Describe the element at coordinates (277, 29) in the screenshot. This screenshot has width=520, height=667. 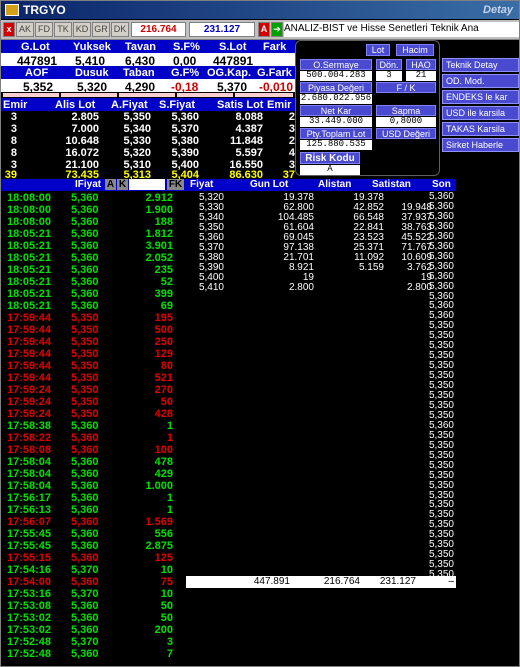
I see `arrow-right-icon: ➔` at that location.